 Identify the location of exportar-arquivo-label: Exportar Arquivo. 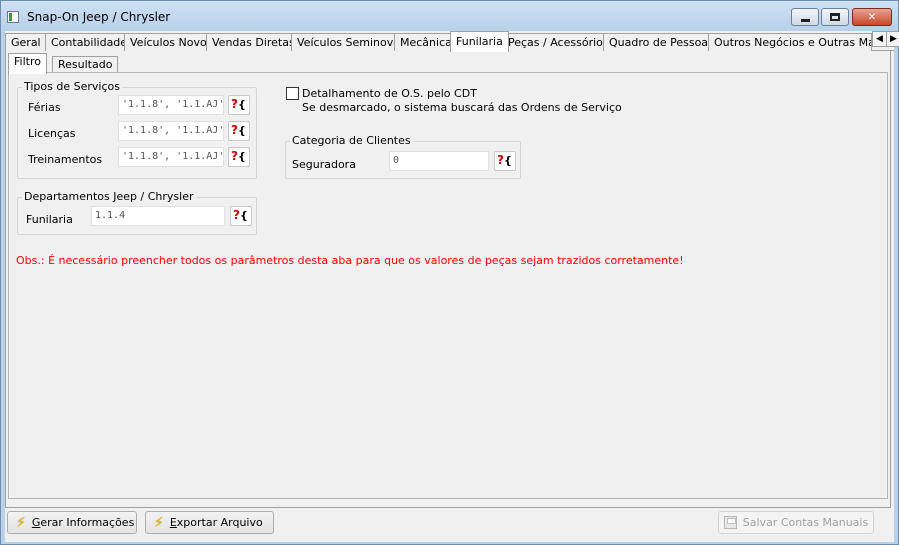
(216, 522).